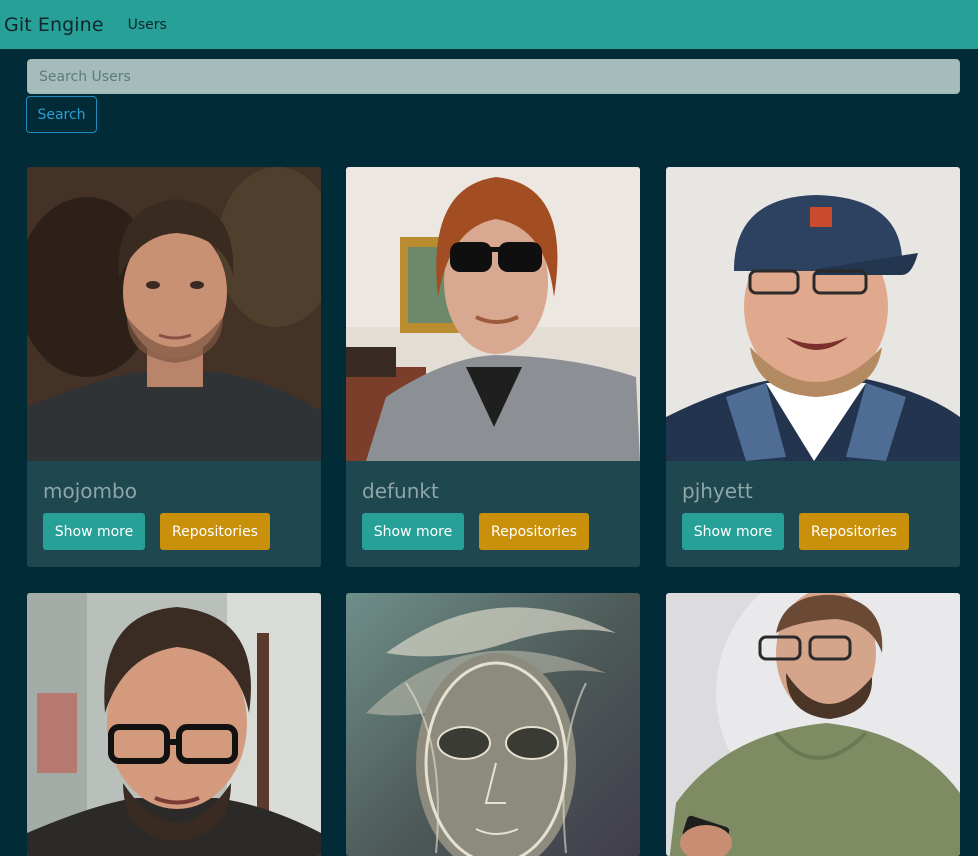 The width and height of the screenshot is (978, 856). I want to click on user-card: mojombo Show more Repositories, so click(174, 367).